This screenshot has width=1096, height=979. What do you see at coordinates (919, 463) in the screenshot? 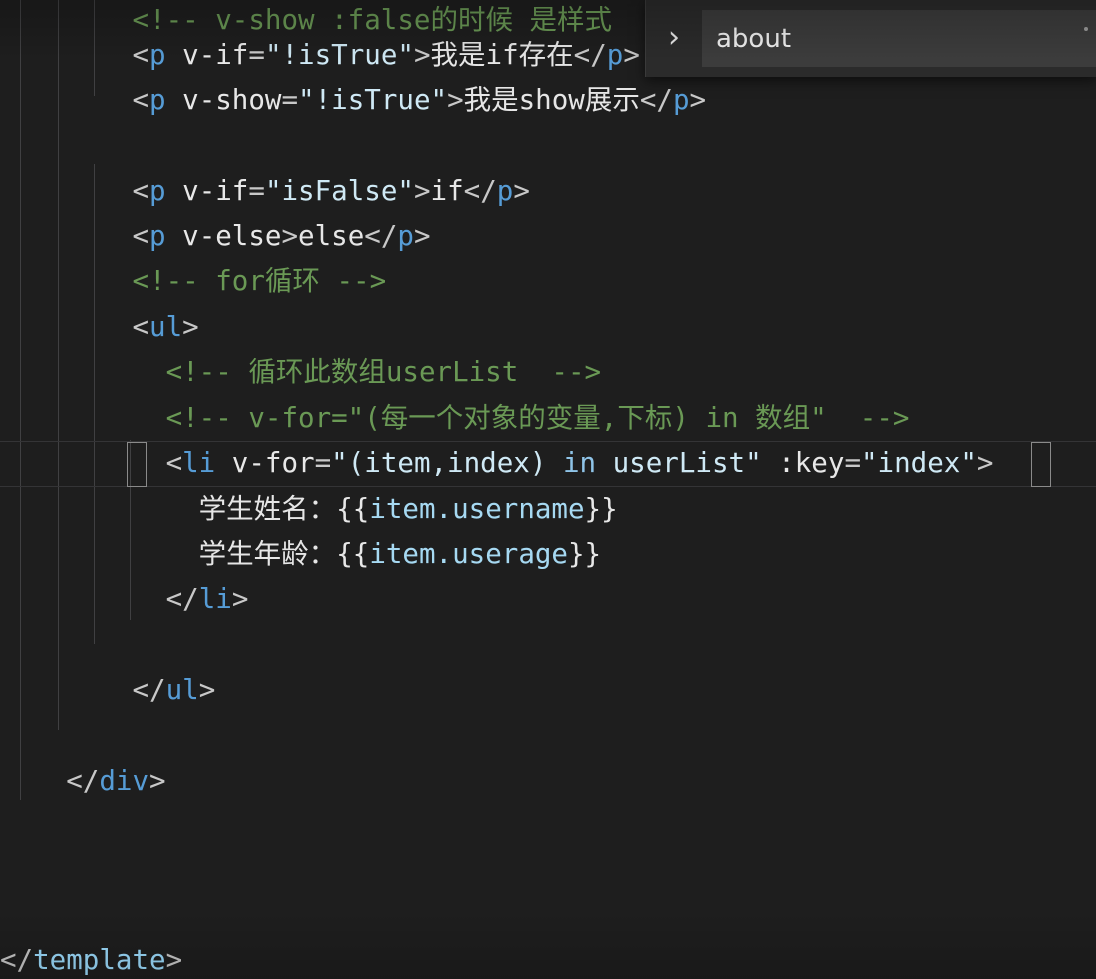
I see `code-token: "index"` at bounding box center [919, 463].